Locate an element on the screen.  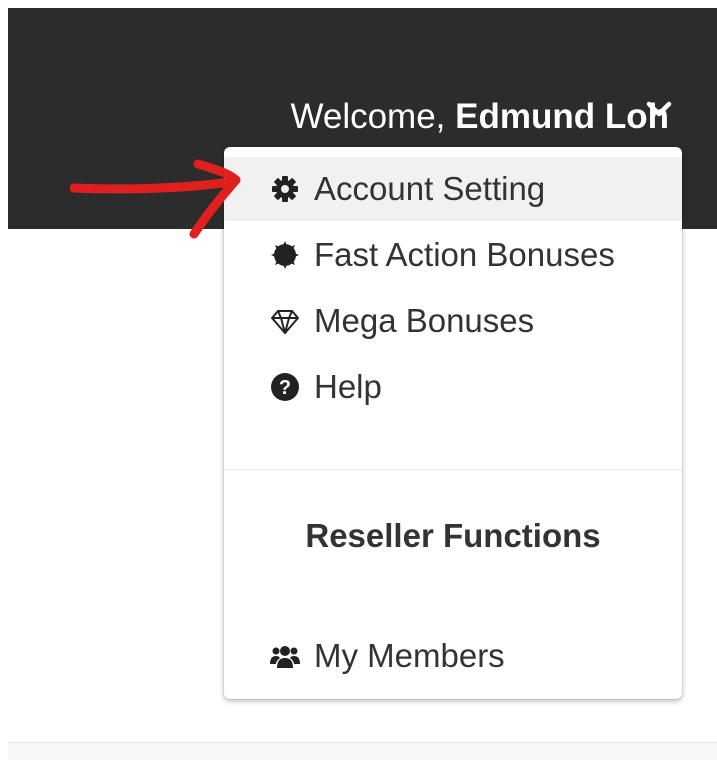
menu-item-help: ? Help is located at coordinates (453, 387).